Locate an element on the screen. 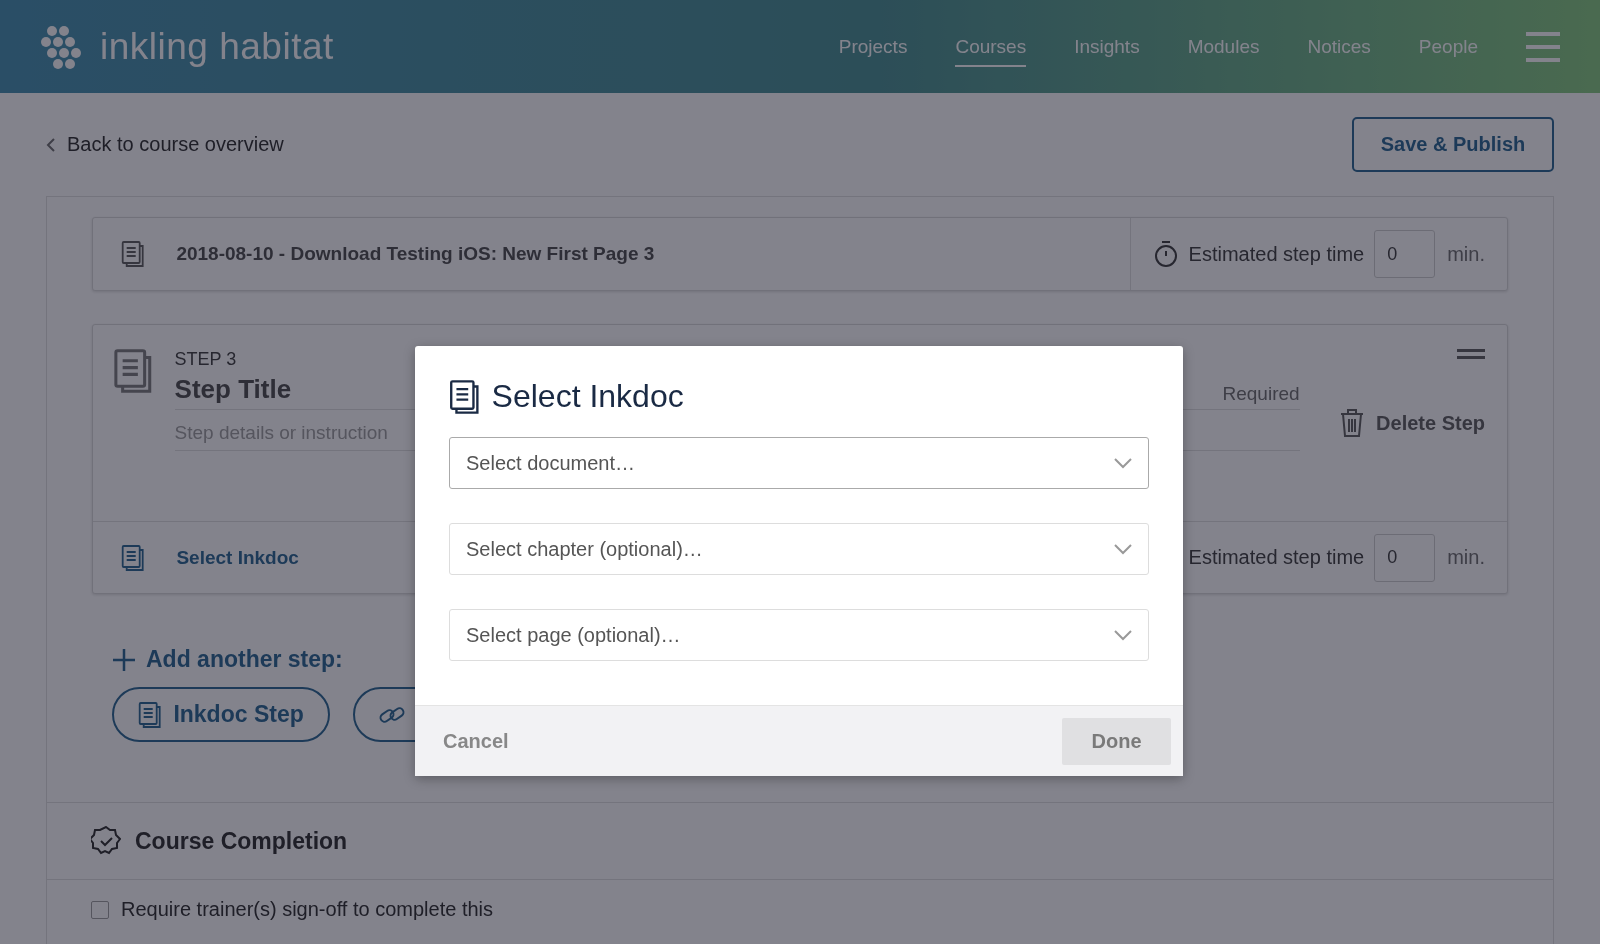 The image size is (1600, 944). nav-tab: People is located at coordinates (1448, 46).